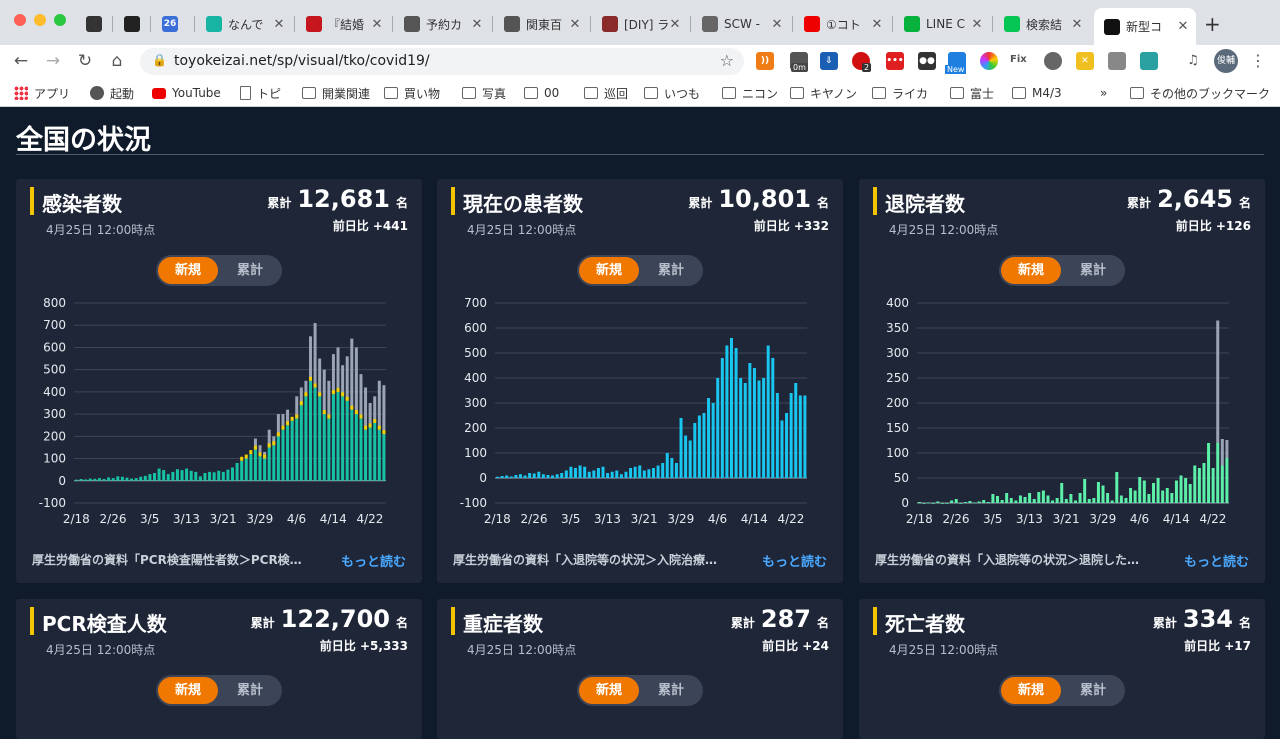 Image resolution: width=1280 pixels, height=739 pixels. I want to click on new-tab-button: +, so click(1212, 24).